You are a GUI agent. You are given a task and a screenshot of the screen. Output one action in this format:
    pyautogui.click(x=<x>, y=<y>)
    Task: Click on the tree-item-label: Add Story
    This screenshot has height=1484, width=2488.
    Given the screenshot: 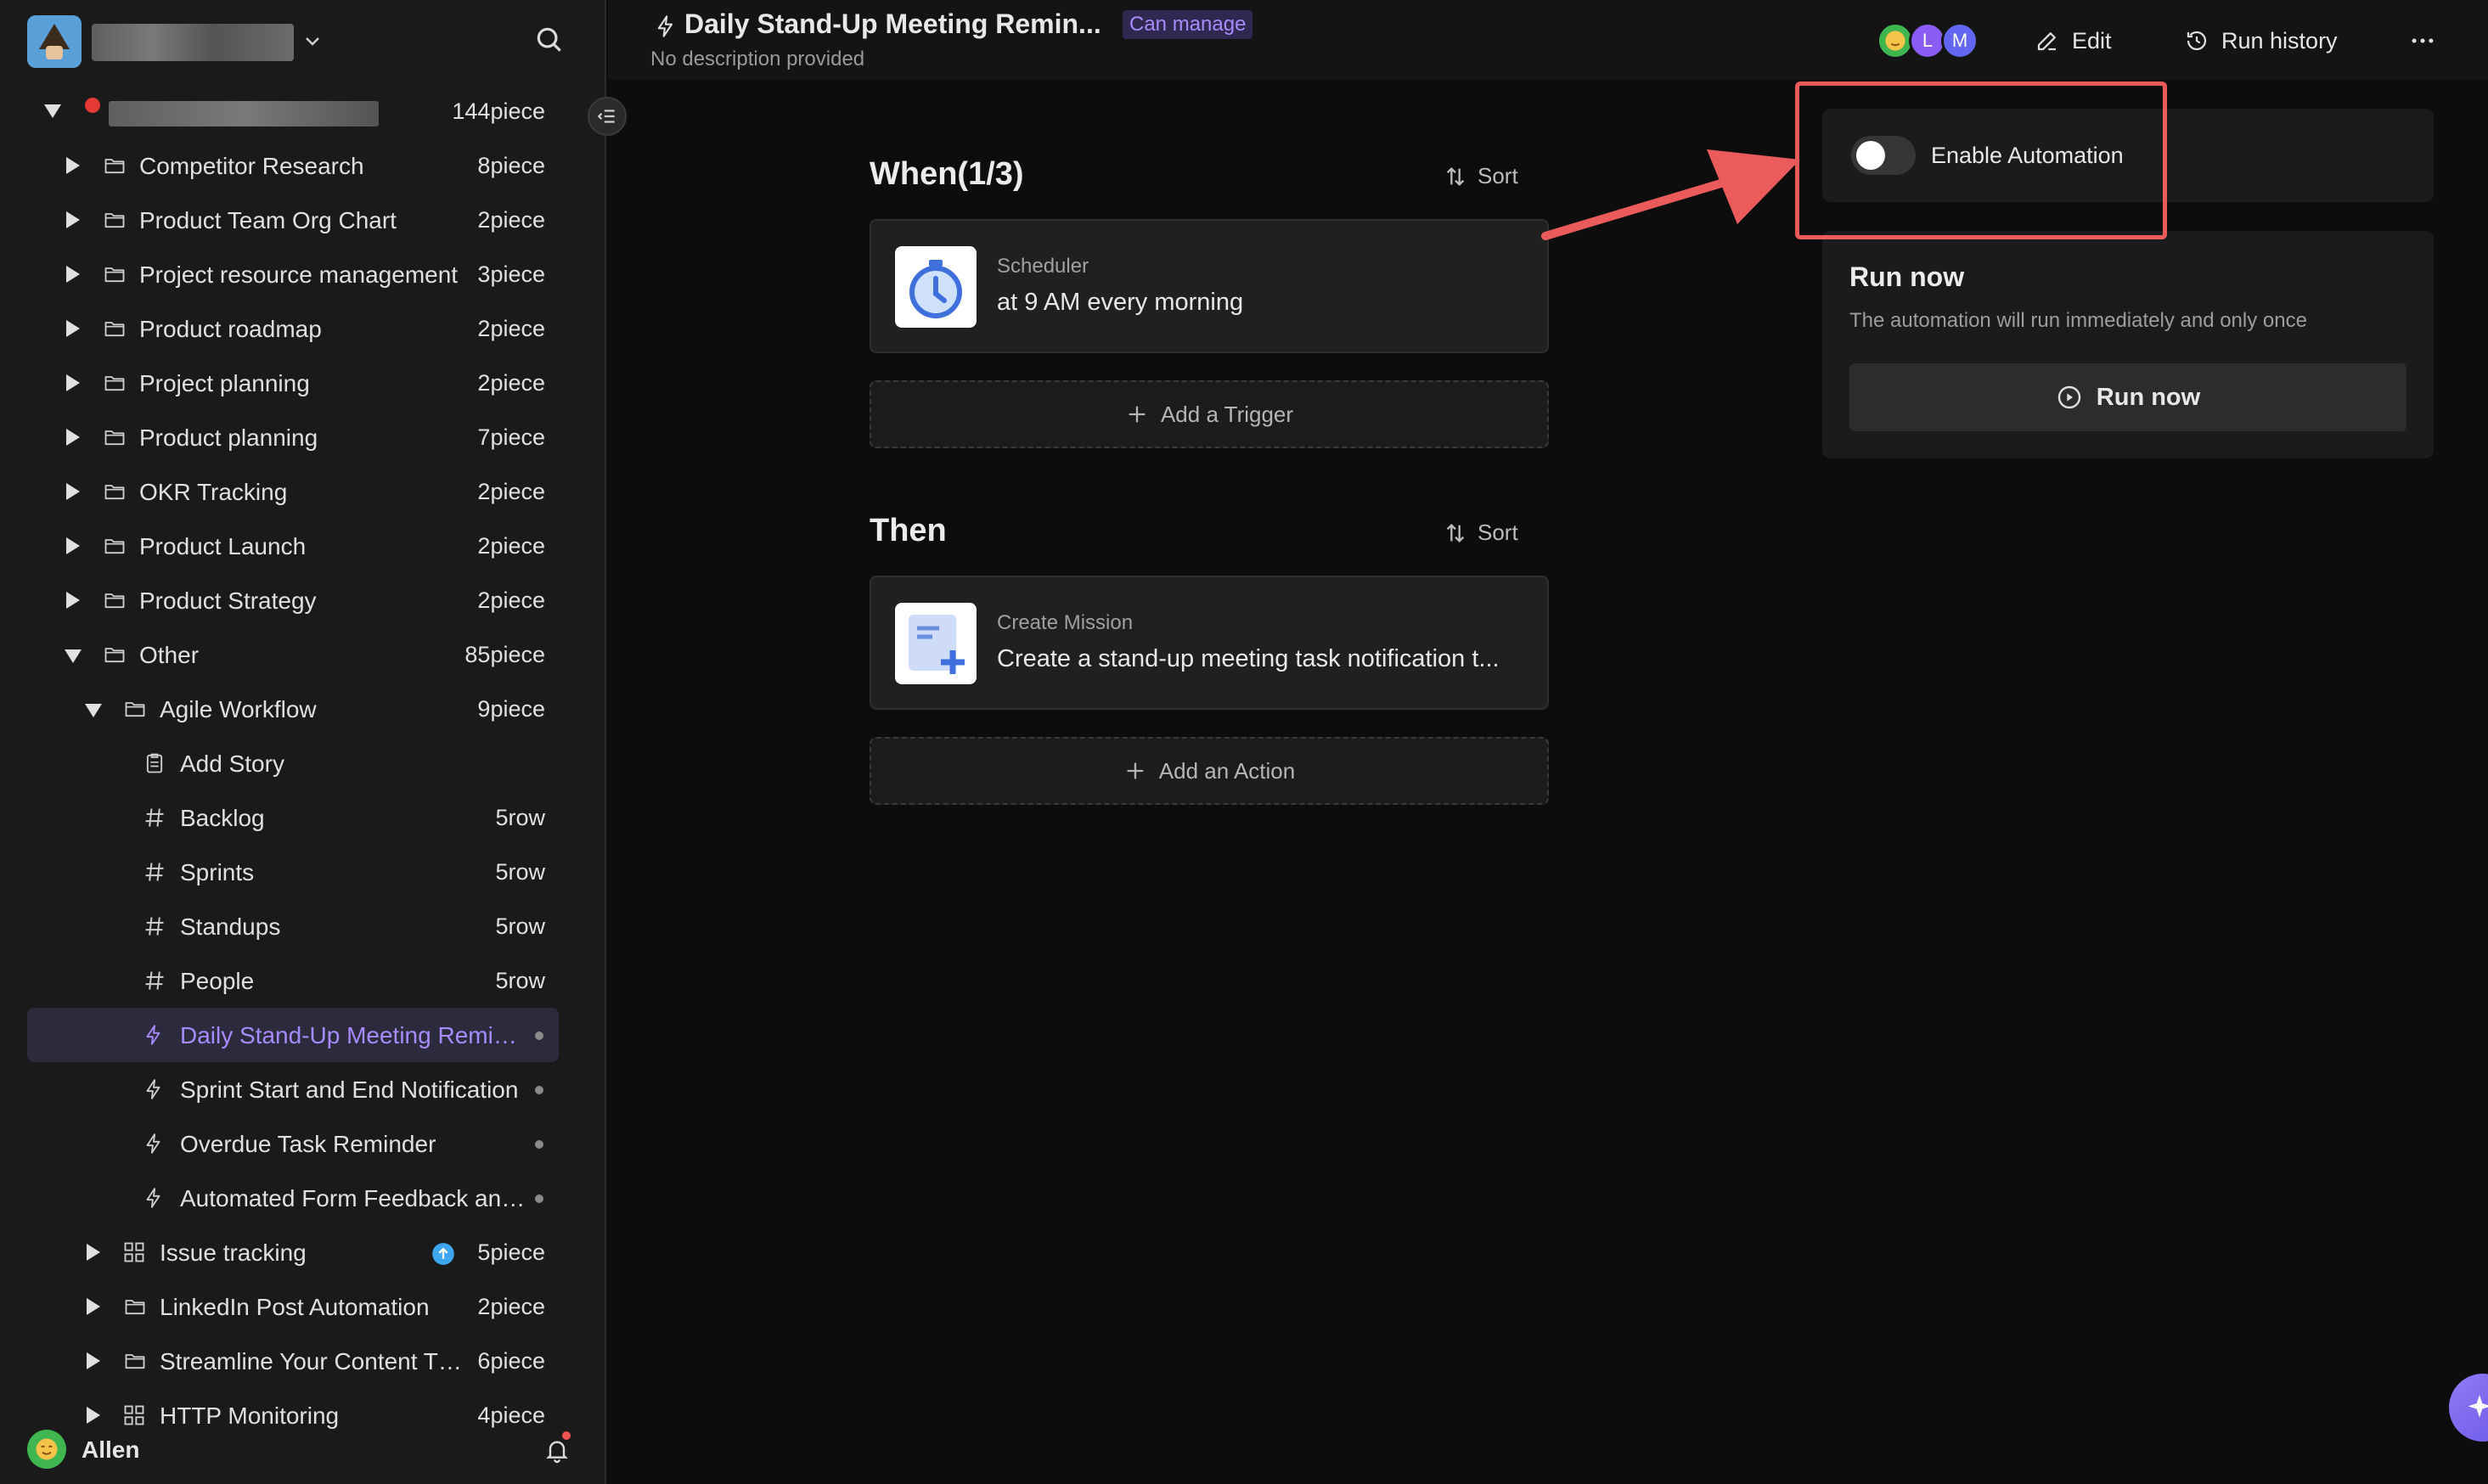 What is the action you would take?
    pyautogui.click(x=232, y=764)
    